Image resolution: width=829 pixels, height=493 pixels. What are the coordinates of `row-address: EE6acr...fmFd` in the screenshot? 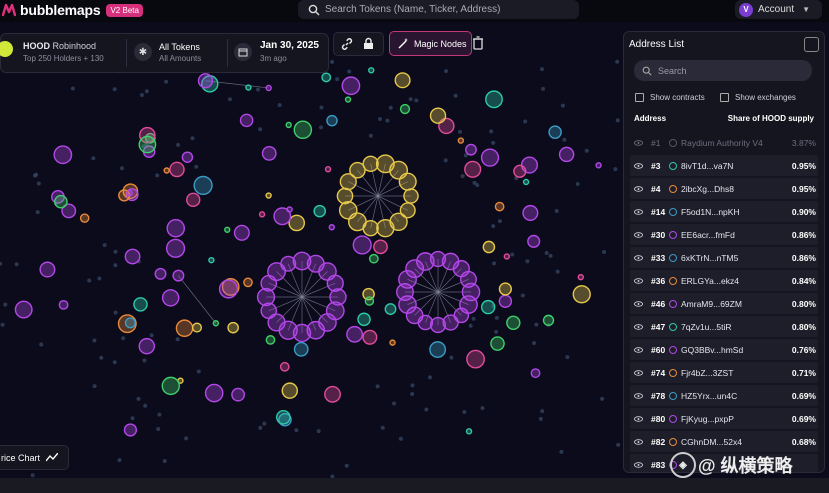 It's located at (736, 235).